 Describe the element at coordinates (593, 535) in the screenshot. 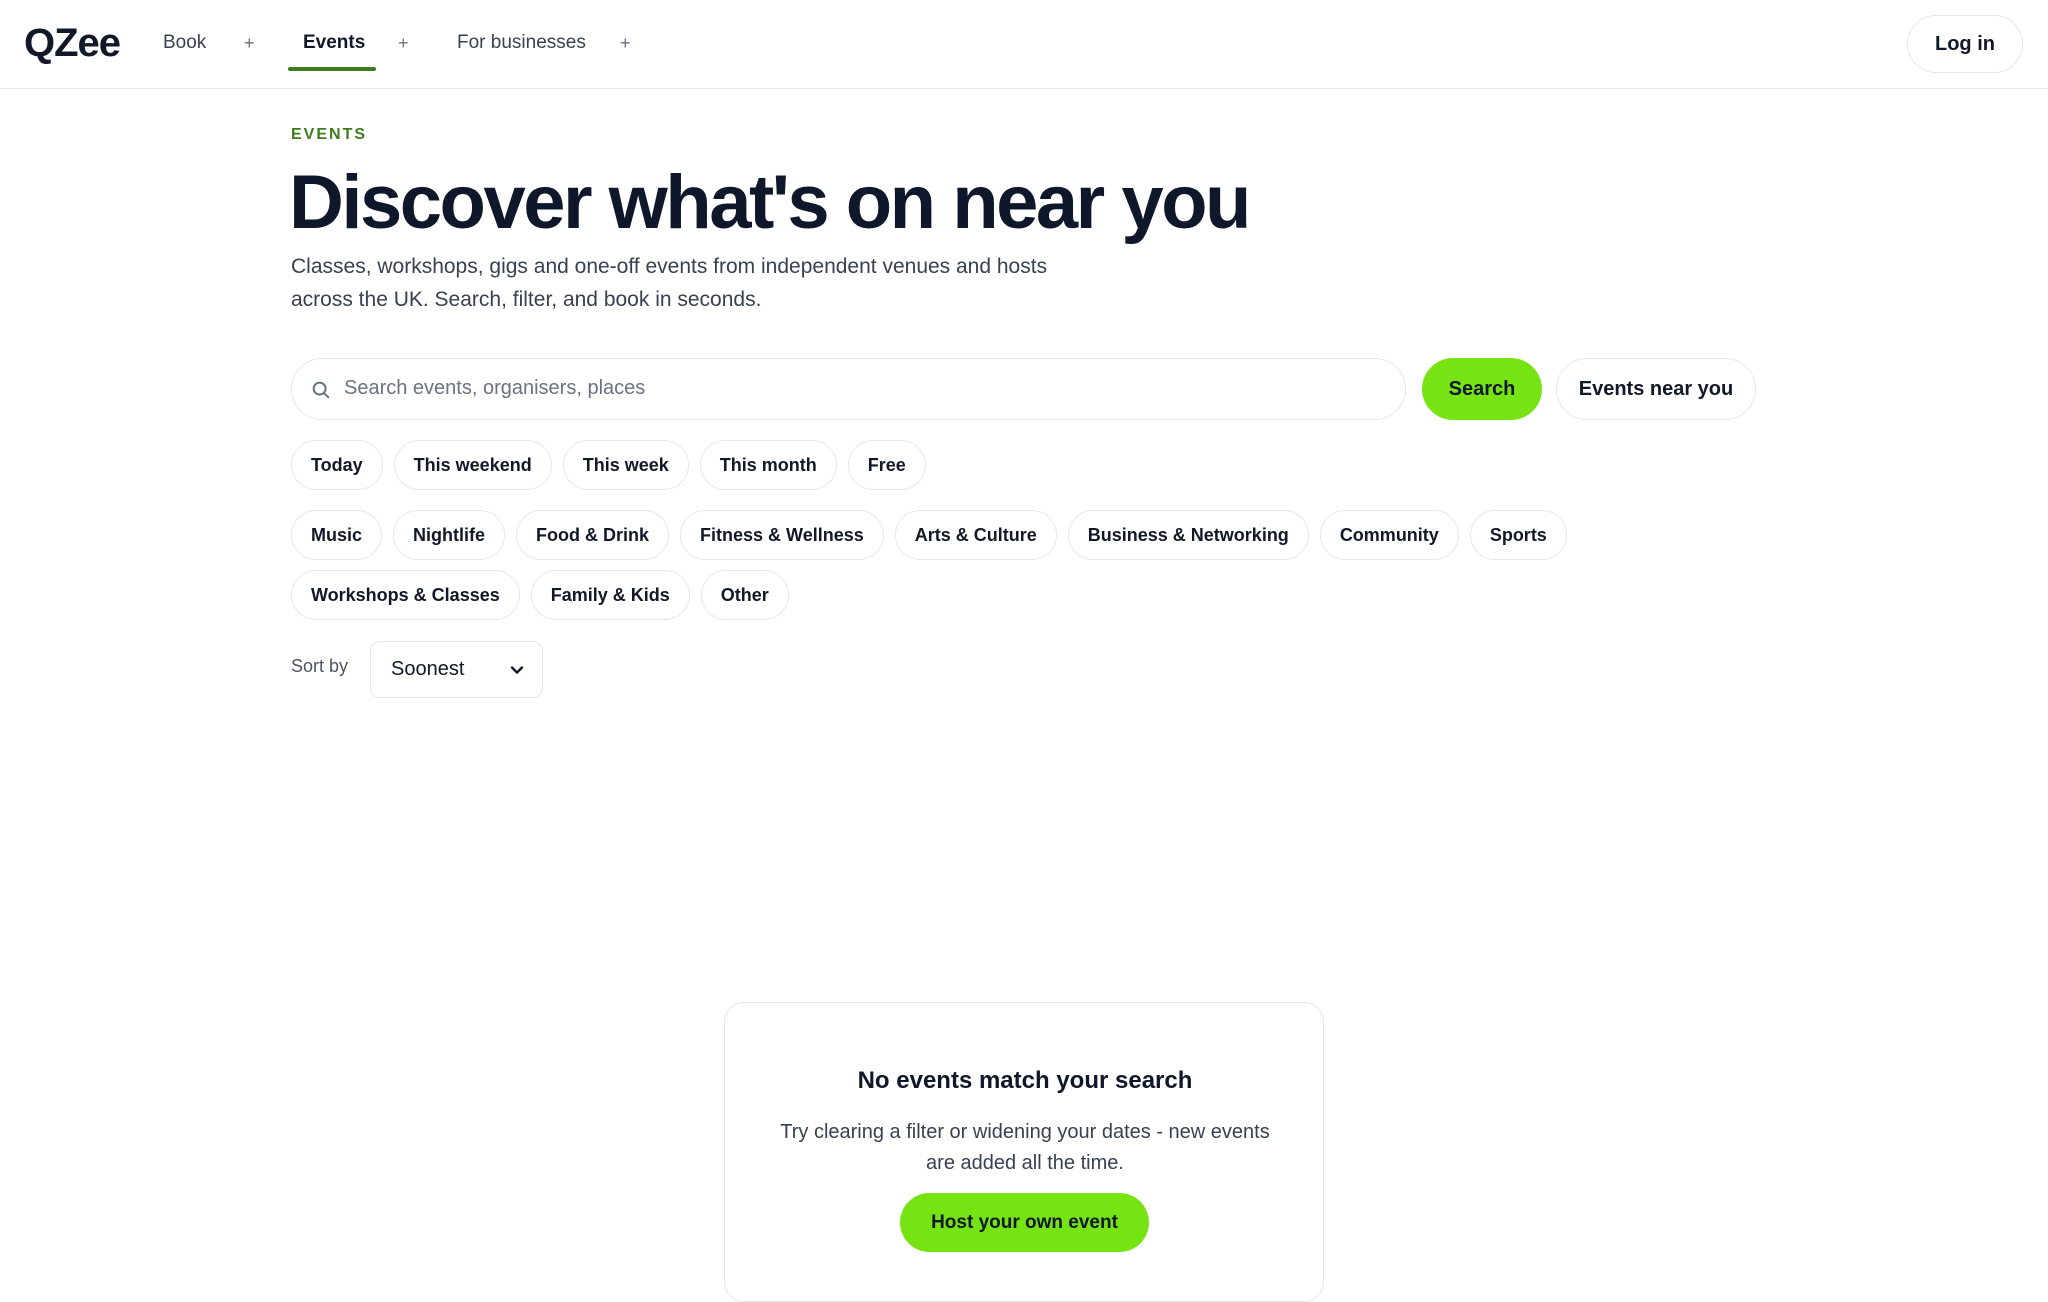

I see `chip-food-drink: Food & Drink` at that location.